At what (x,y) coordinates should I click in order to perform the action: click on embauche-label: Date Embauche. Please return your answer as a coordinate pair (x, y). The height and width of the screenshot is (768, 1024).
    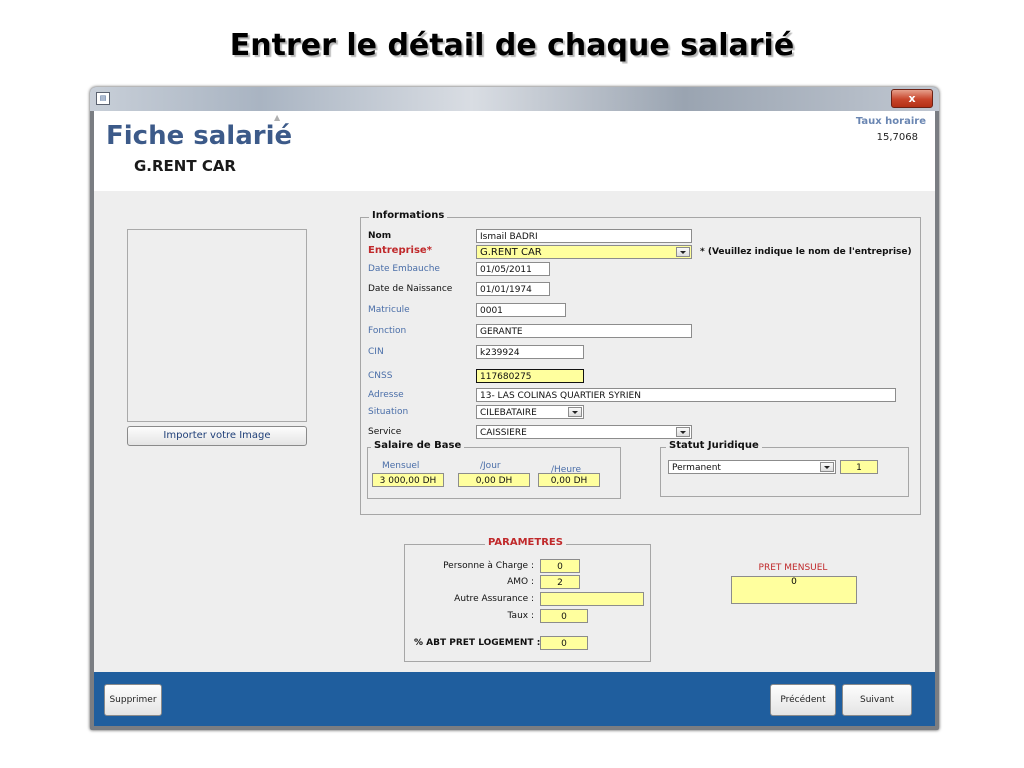
    Looking at the image, I should click on (404, 269).